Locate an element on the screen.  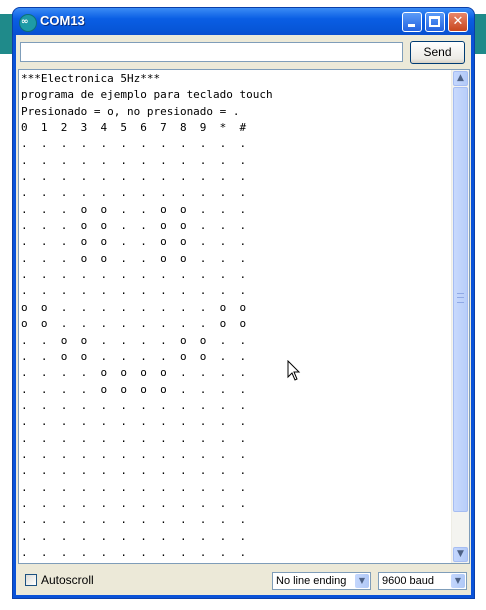
output-line: programa de ejemplo para teclado touch is located at coordinates (147, 95).